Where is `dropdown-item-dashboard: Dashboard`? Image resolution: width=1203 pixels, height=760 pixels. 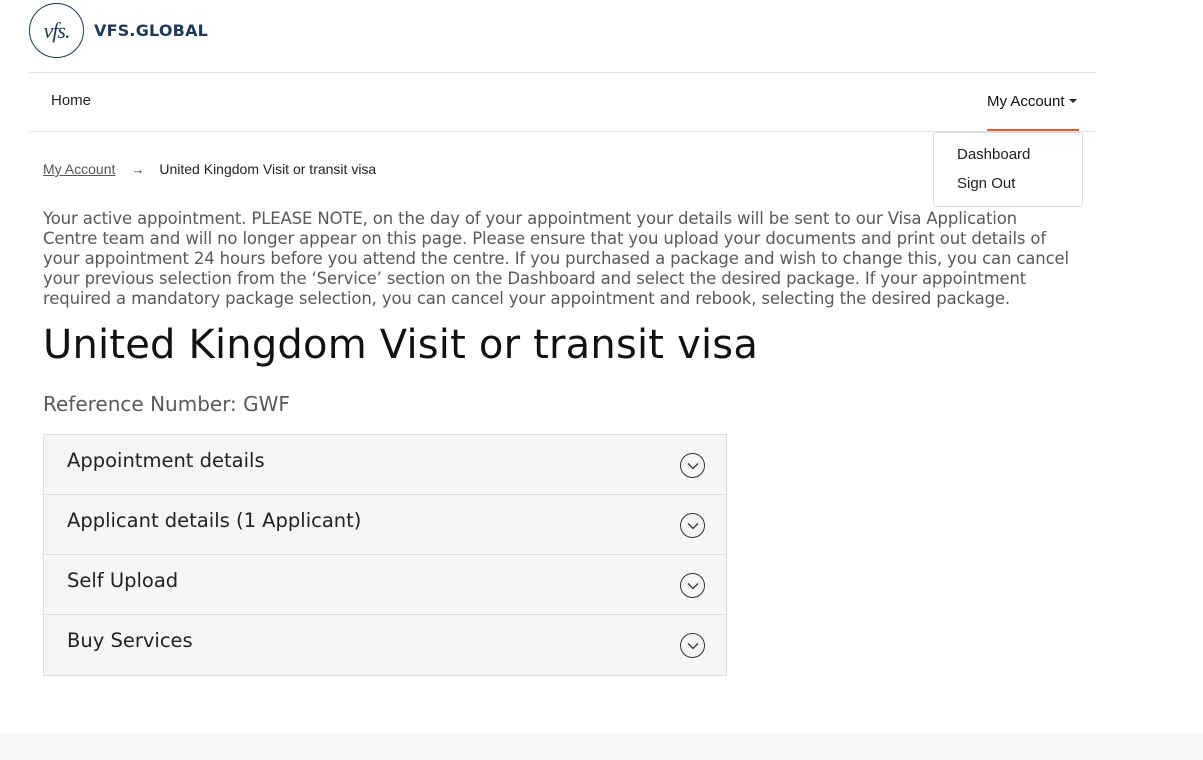 dropdown-item-dashboard: Dashboard is located at coordinates (1008, 160).